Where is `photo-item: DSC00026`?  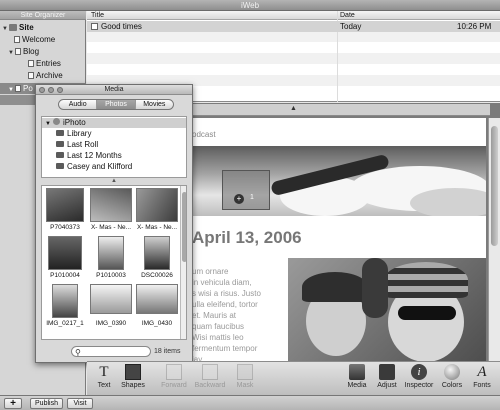 photo-item: DSC00026 is located at coordinates (157, 258).